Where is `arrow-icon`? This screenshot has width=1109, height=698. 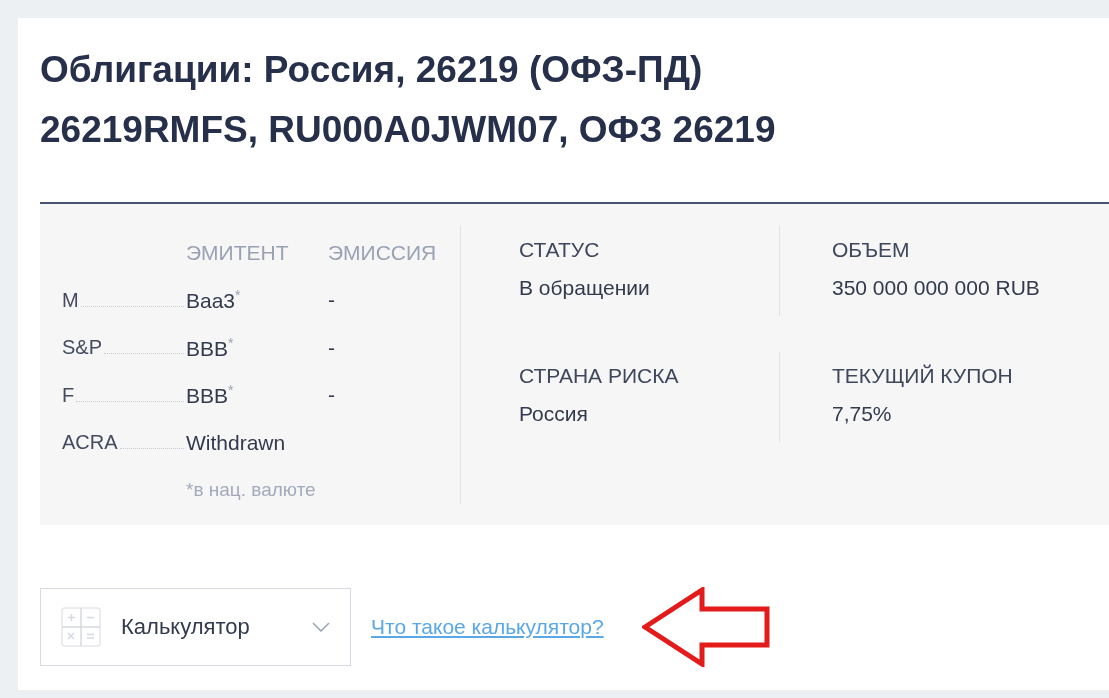
arrow-icon is located at coordinates (705, 627).